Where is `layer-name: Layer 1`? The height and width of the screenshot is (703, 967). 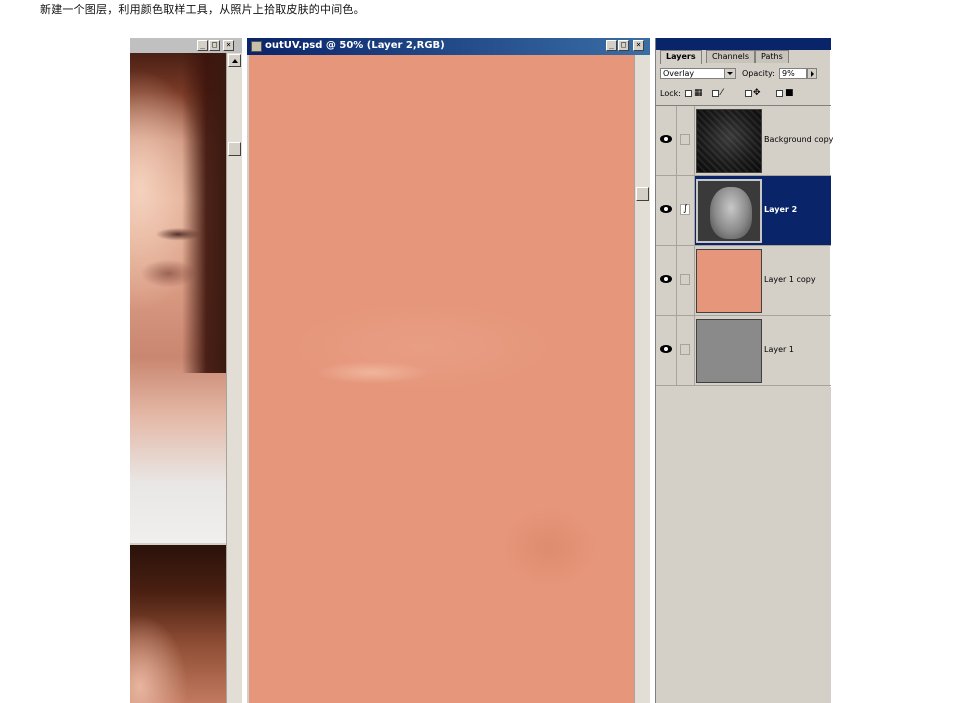 layer-name: Layer 1 is located at coordinates (779, 349).